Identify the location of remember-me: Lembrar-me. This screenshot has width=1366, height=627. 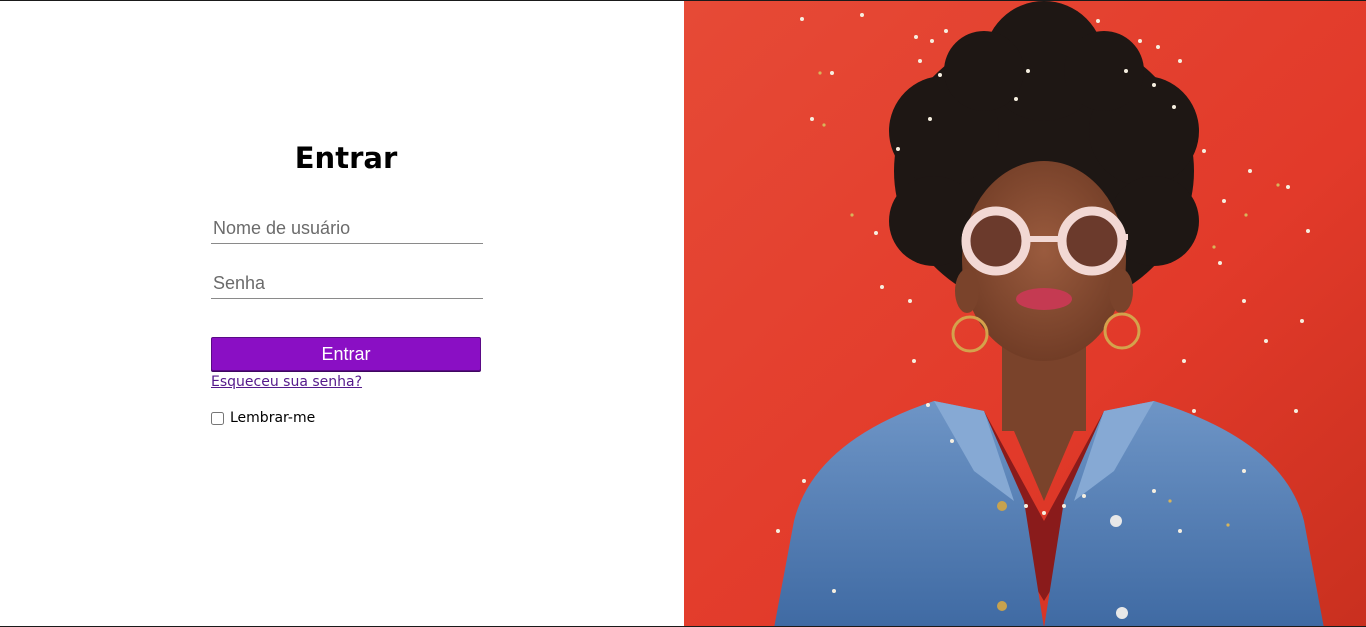
(263, 418).